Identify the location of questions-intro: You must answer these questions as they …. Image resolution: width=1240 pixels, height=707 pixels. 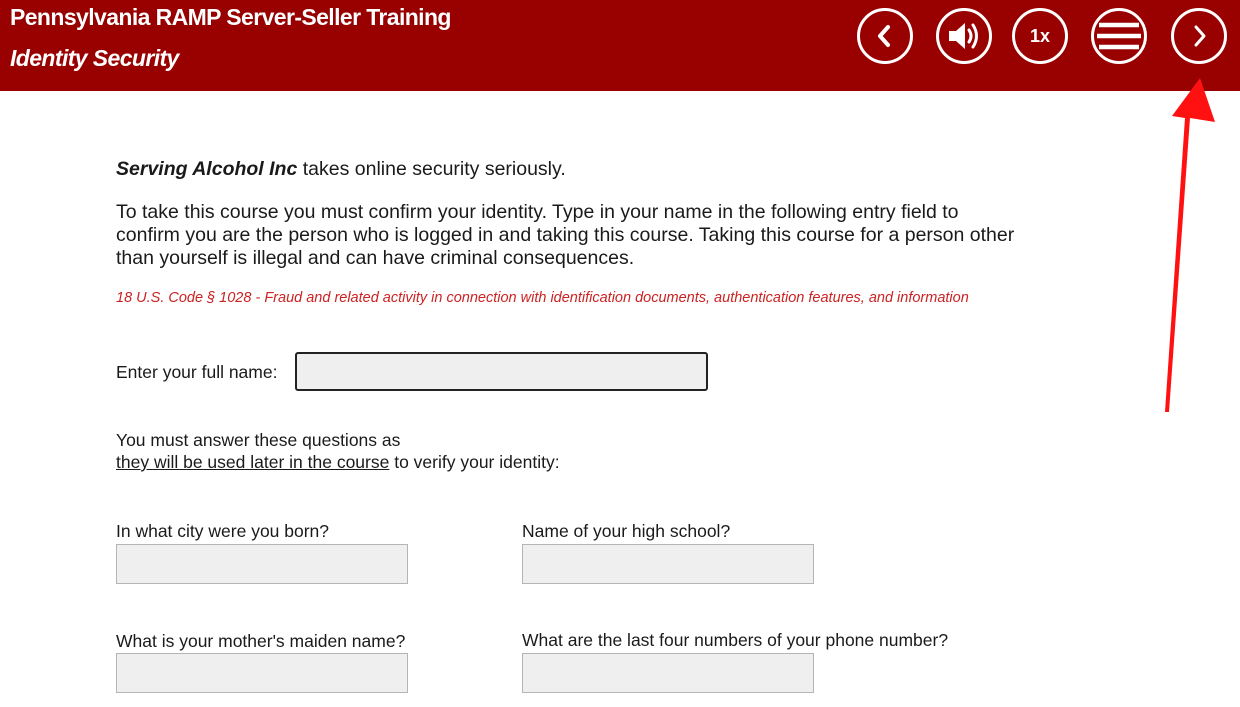
(338, 451).